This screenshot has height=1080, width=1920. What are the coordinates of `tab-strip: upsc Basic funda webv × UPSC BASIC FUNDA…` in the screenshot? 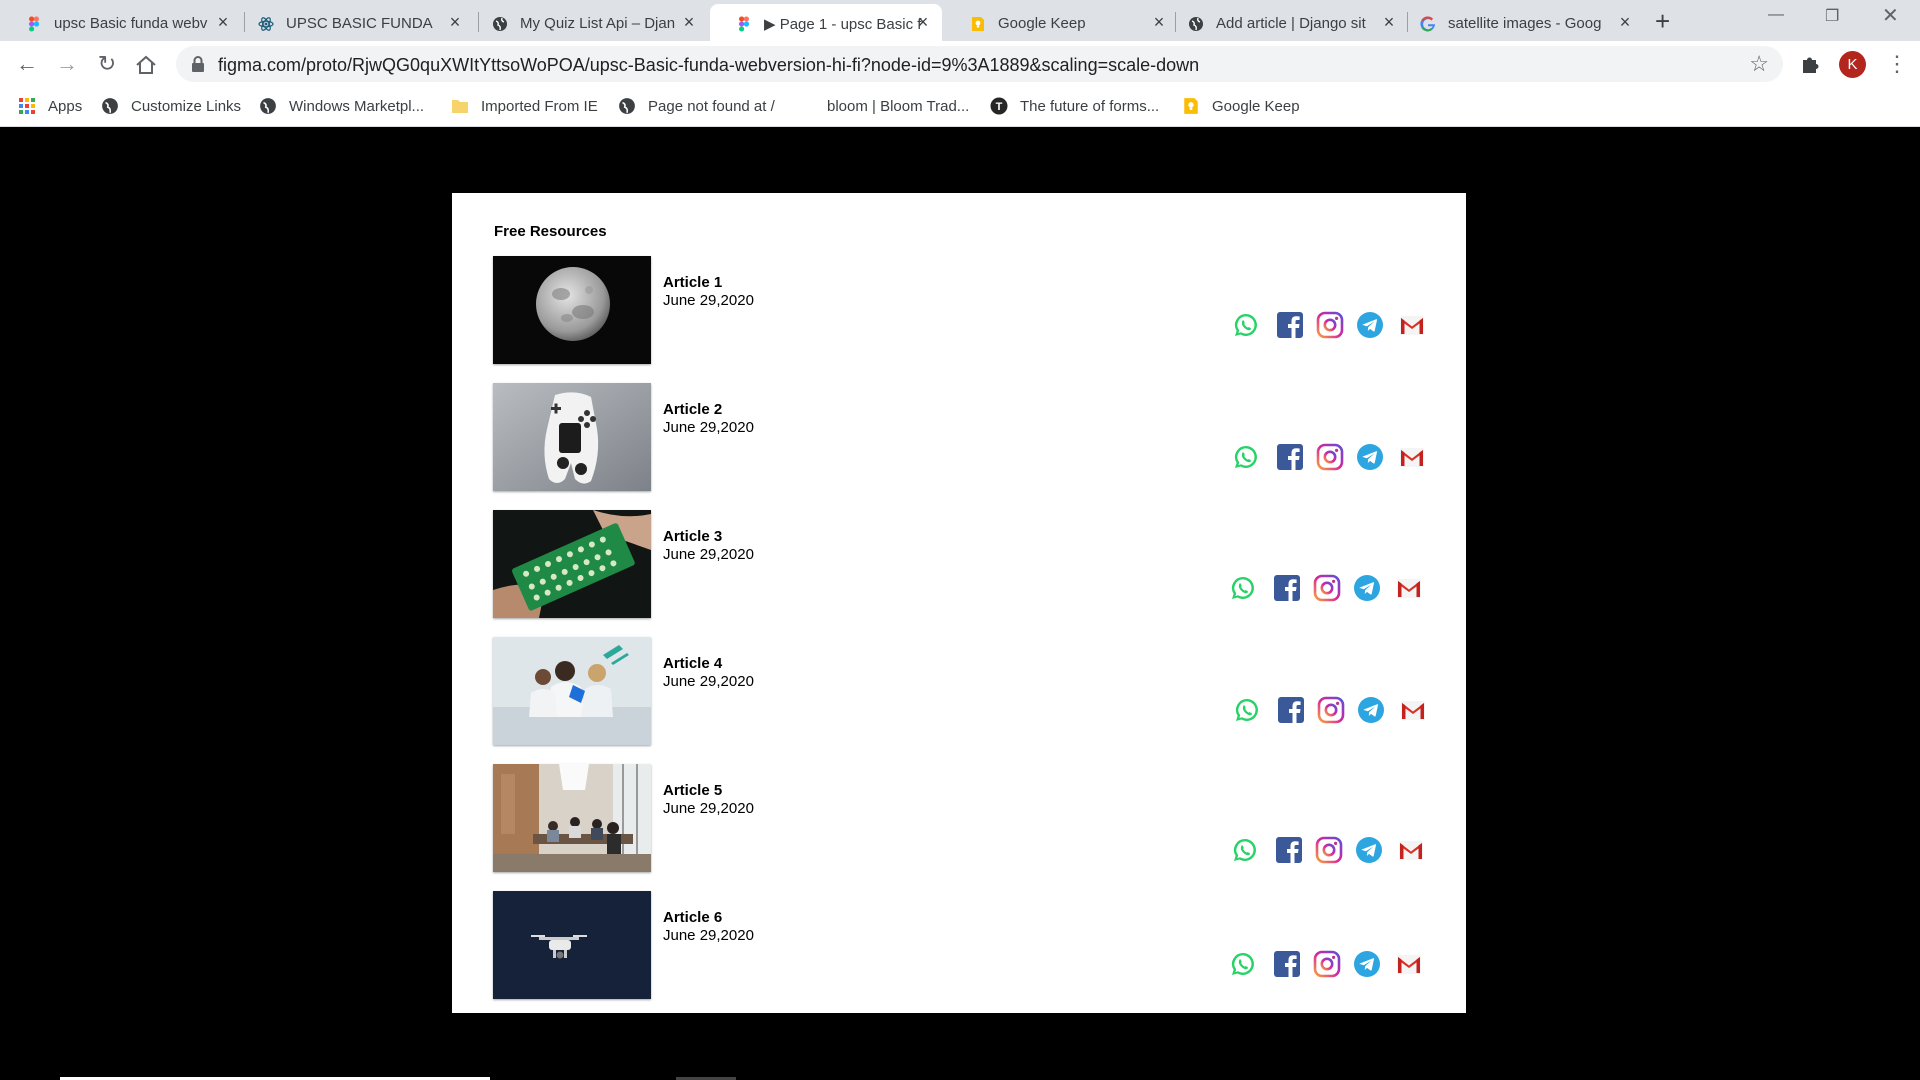 It's located at (960, 20).